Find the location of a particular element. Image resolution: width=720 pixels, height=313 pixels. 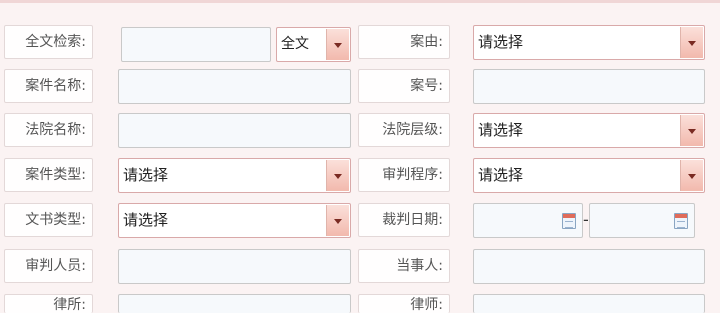

procedure-value: 请选择 is located at coordinates (501, 175).